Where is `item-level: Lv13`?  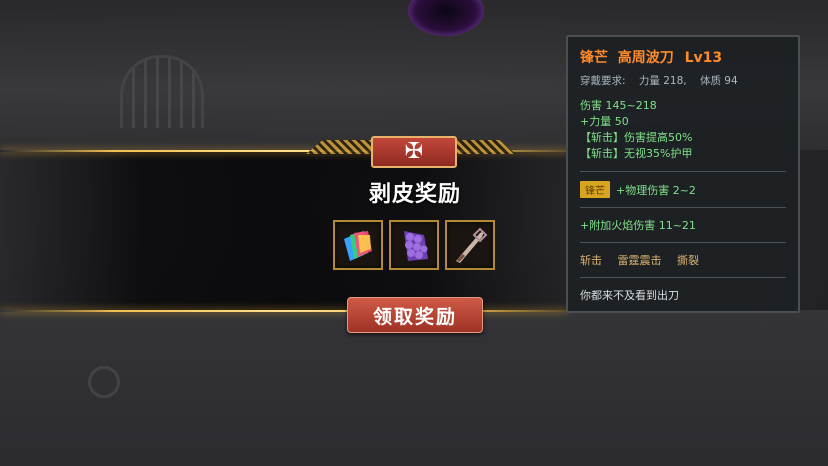
item-level: Lv13 is located at coordinates (703, 58).